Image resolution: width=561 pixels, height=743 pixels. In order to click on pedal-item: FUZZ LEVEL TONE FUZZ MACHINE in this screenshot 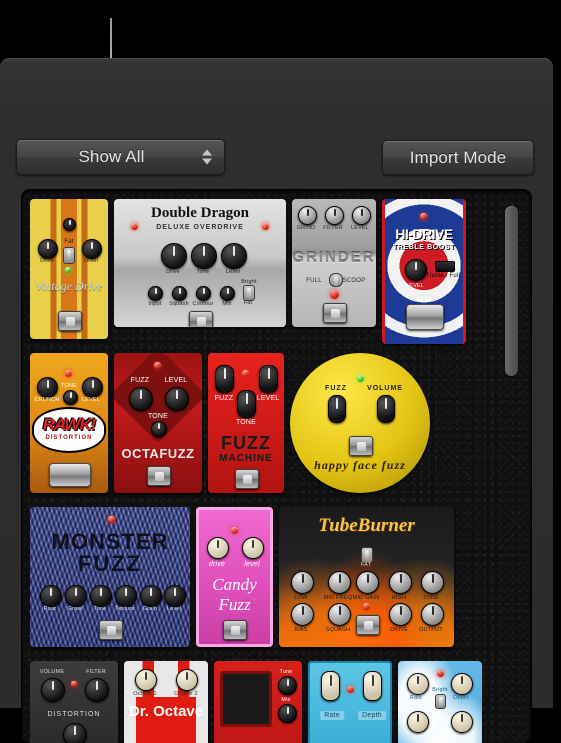, I will do `click(246, 423)`.